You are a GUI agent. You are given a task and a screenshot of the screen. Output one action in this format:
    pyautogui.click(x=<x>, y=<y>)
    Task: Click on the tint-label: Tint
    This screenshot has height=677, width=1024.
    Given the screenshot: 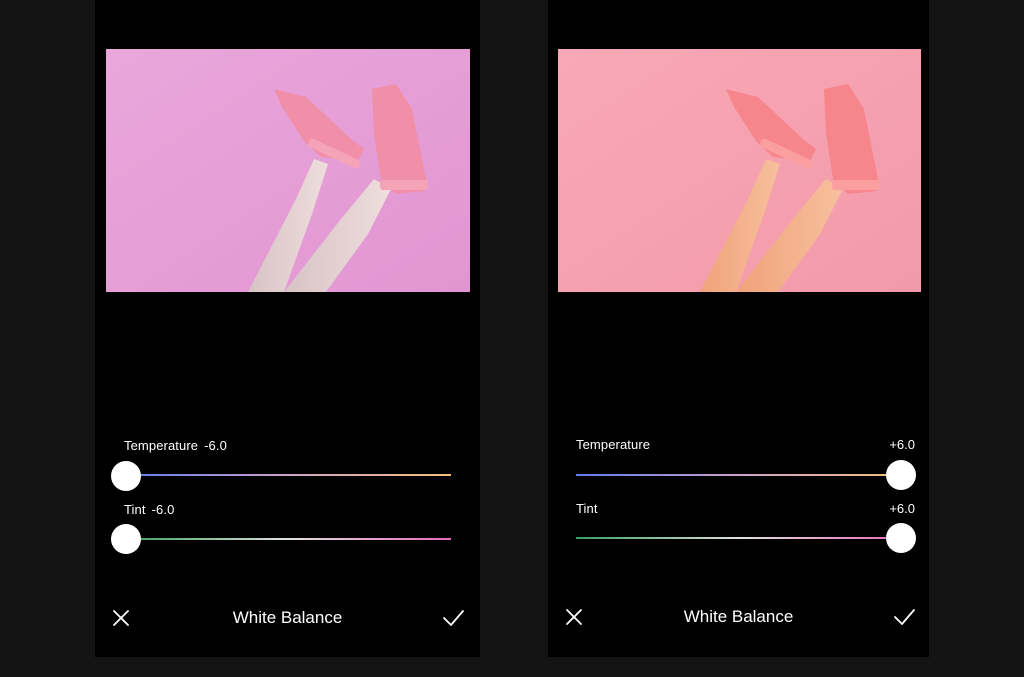 What is the action you would take?
    pyautogui.click(x=587, y=508)
    